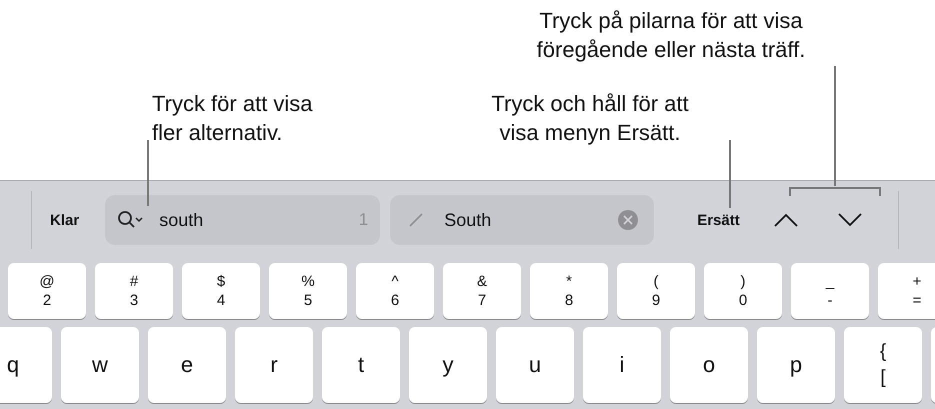 The width and height of the screenshot is (935, 409). Describe the element at coordinates (883, 365) in the screenshot. I see `keyboard-key: { [` at that location.